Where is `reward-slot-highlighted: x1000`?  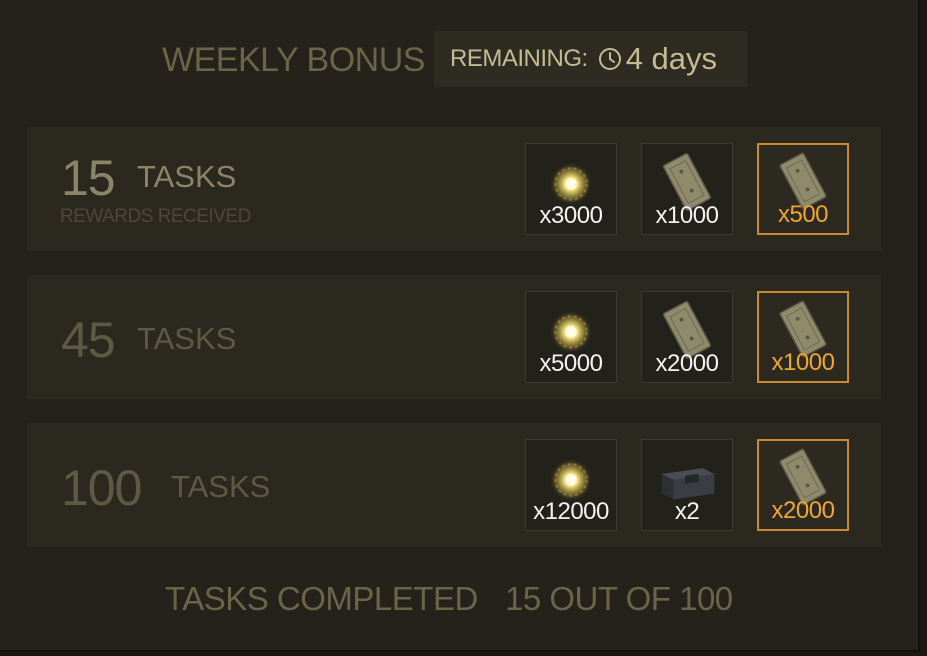 reward-slot-highlighted: x1000 is located at coordinates (803, 337).